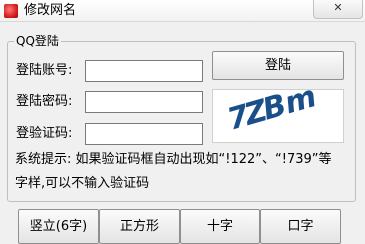  Describe the element at coordinates (50, 10) in the screenshot. I see `window-title: 修改网名` at that location.